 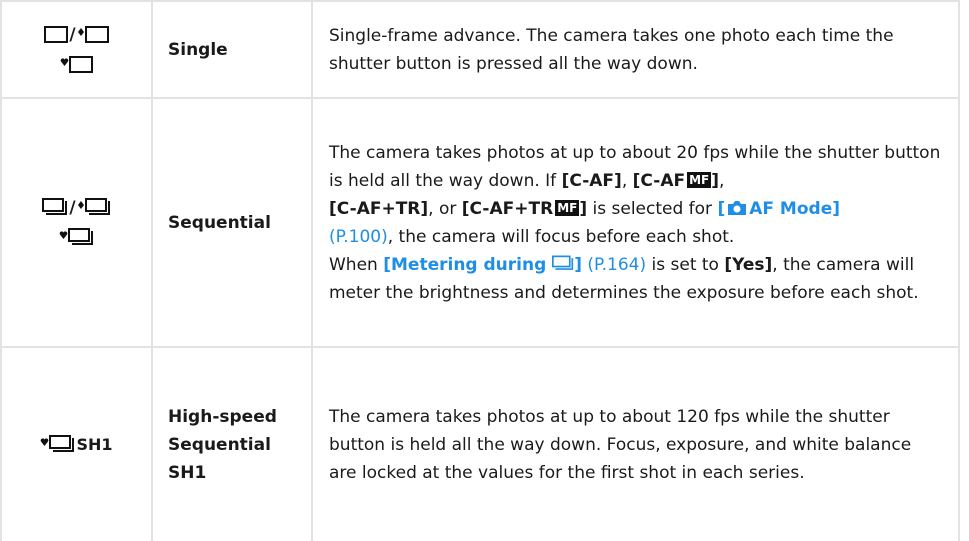 I want to click on single-icon-line-1: /, so click(x=76, y=35).